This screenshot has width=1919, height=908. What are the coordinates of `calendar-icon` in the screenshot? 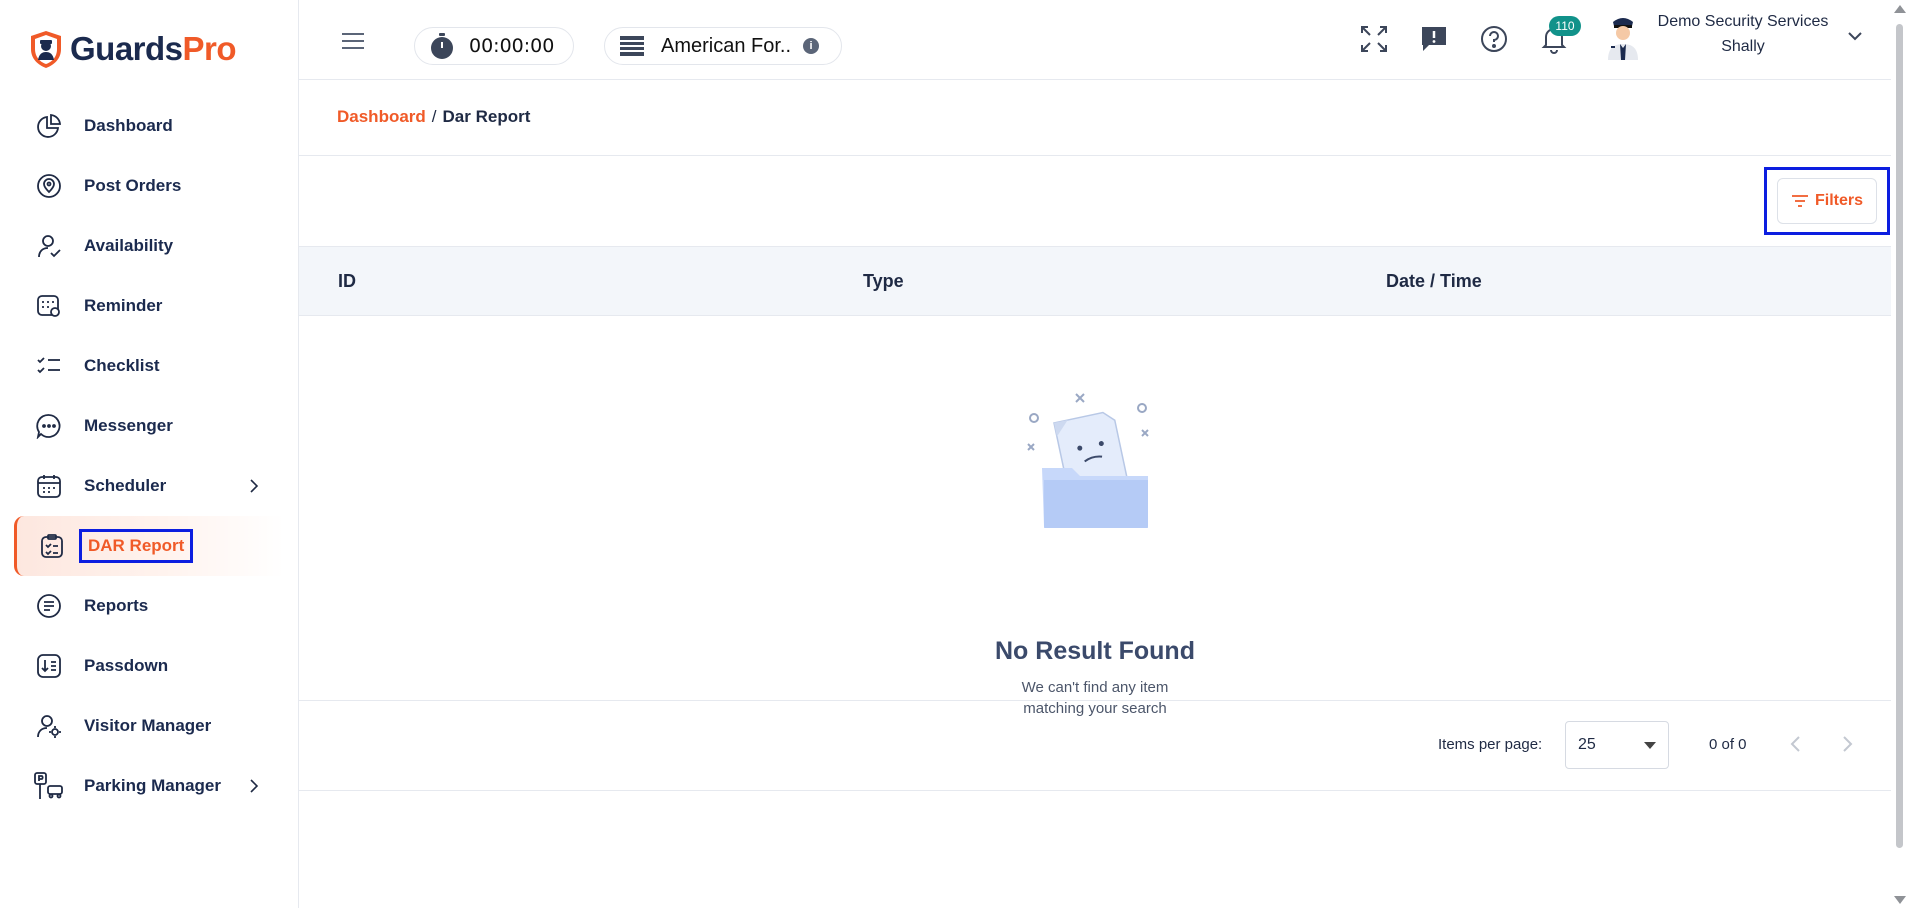 It's located at (49, 486).